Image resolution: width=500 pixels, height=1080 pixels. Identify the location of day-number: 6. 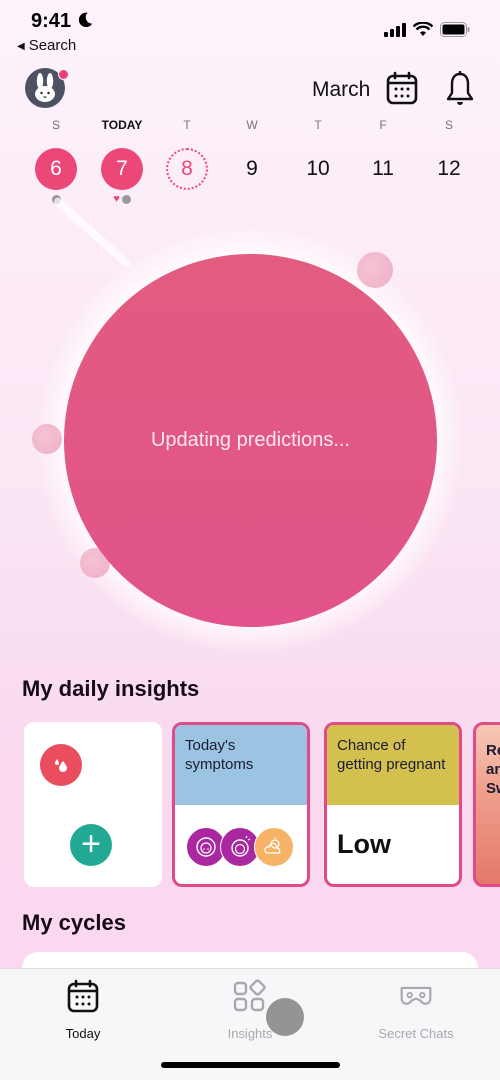
(56, 169).